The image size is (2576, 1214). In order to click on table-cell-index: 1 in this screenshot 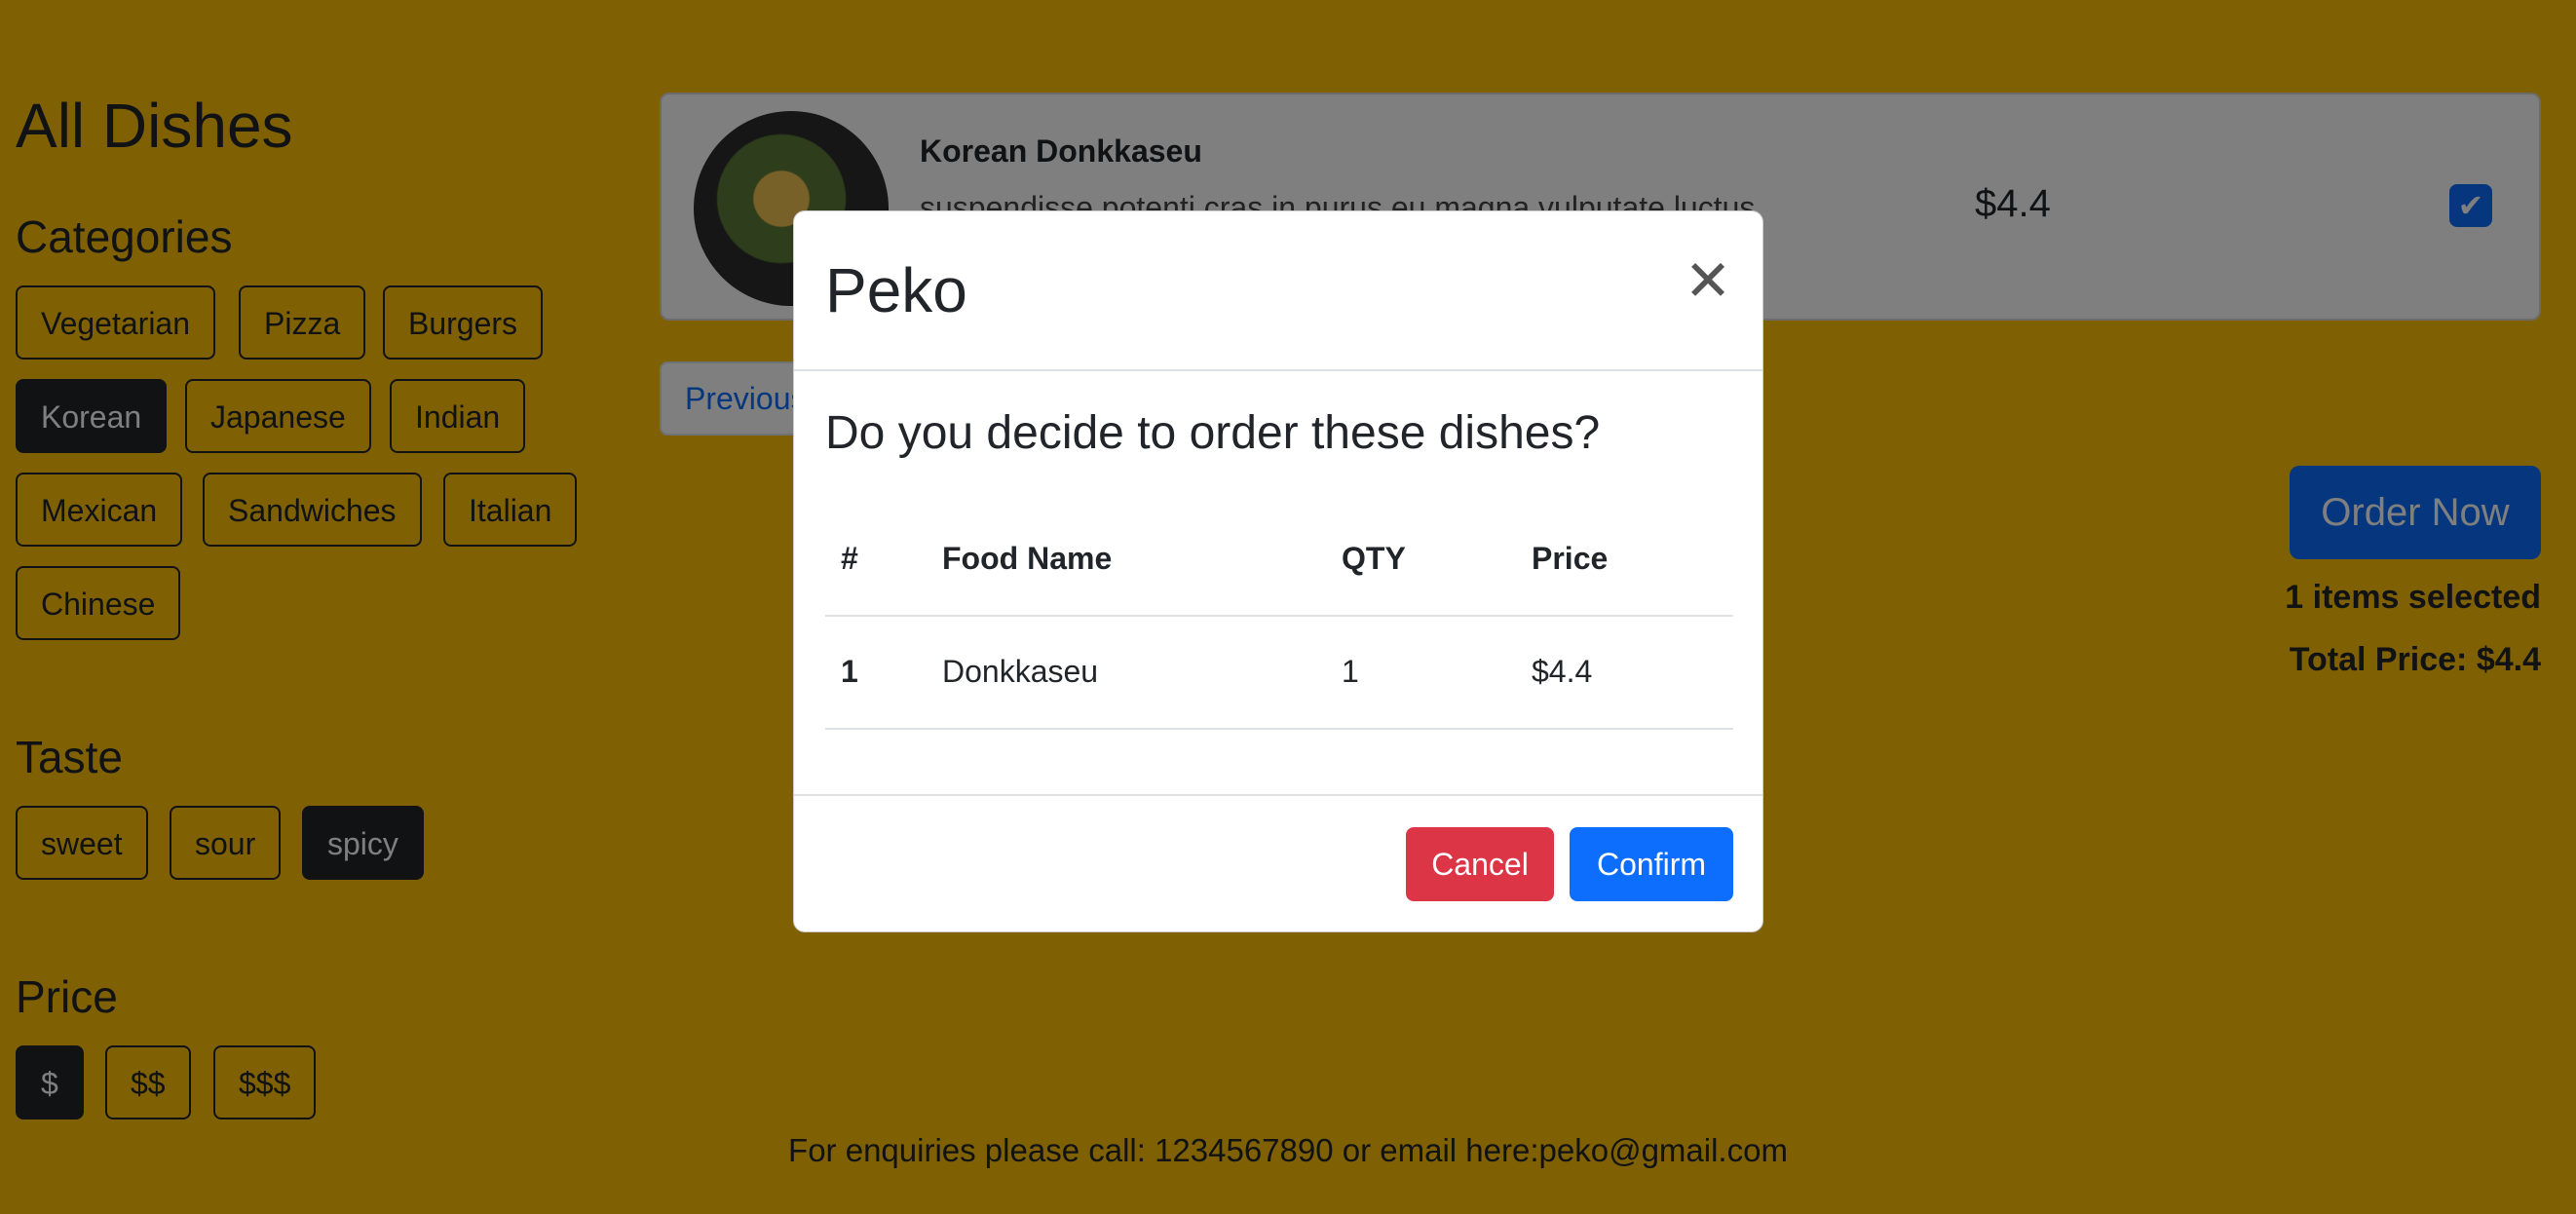, I will do `click(849, 671)`.